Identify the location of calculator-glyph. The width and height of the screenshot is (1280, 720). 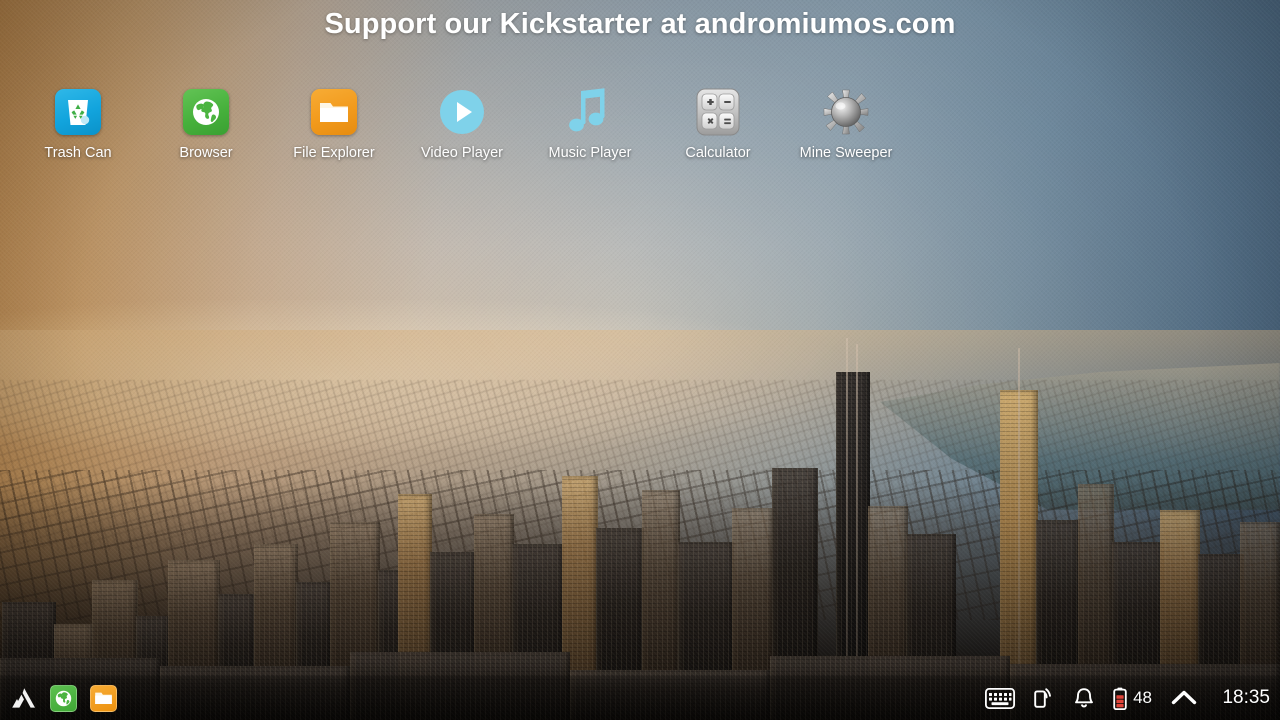
(718, 112).